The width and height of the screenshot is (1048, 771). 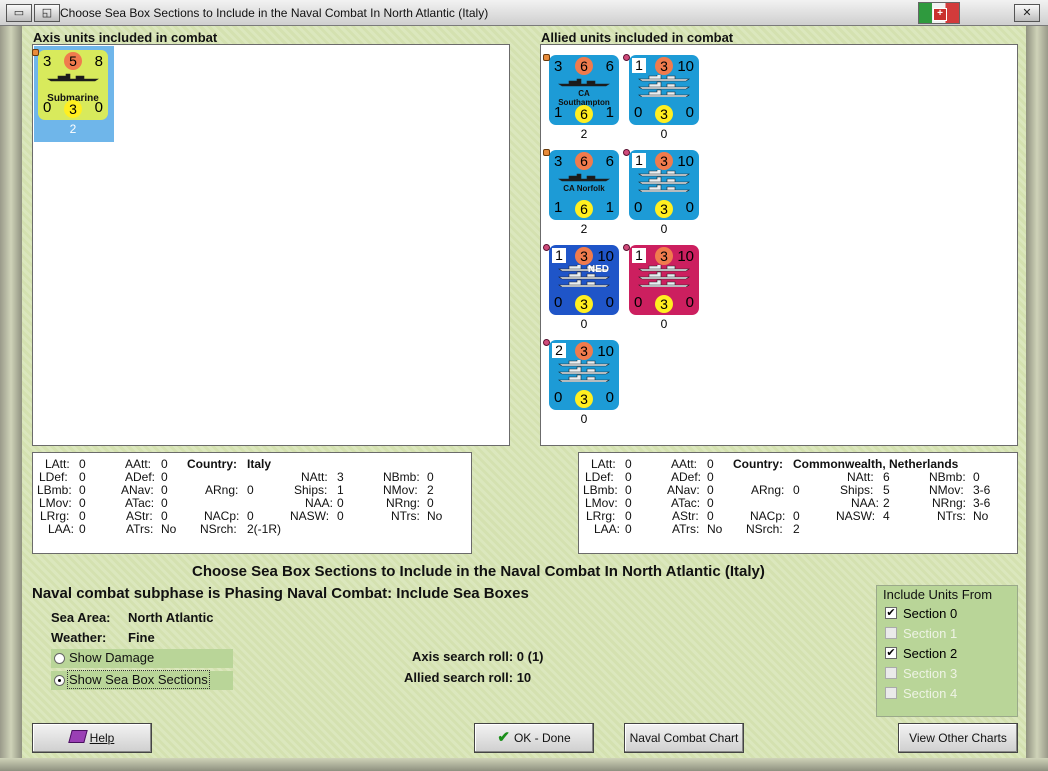 I want to click on stat-label-ldef: LDef:, so click(x=53, y=477).